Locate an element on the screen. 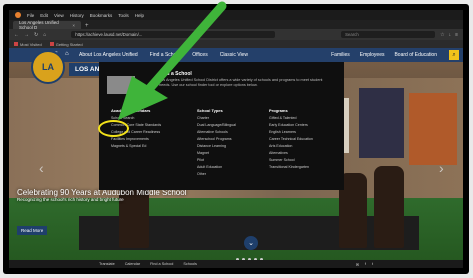  dropdown-link: Magnet is located at coordinates (216, 153).